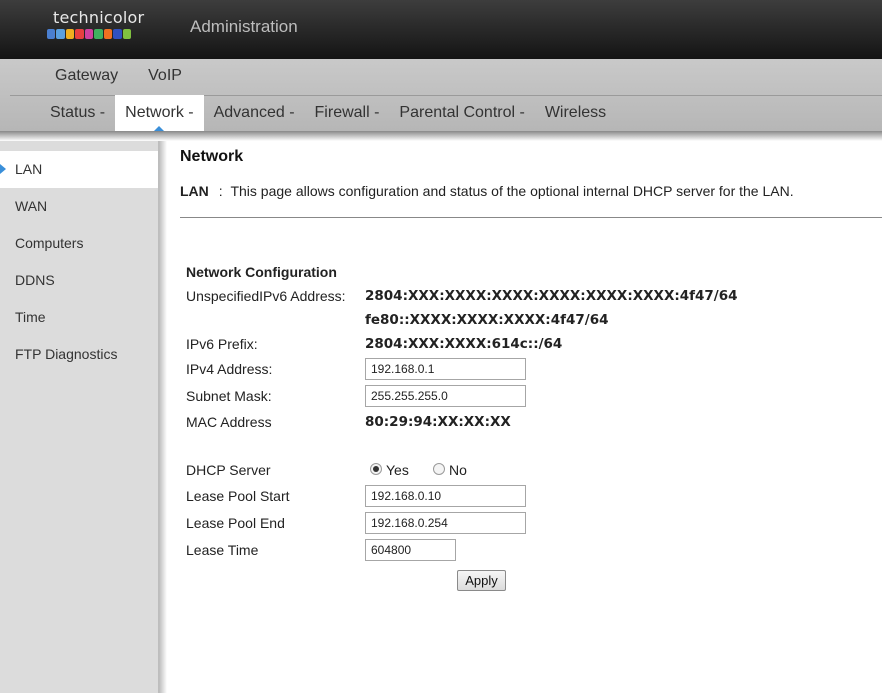 This screenshot has height=693, width=882. I want to click on description-key: LAN, so click(194, 191).